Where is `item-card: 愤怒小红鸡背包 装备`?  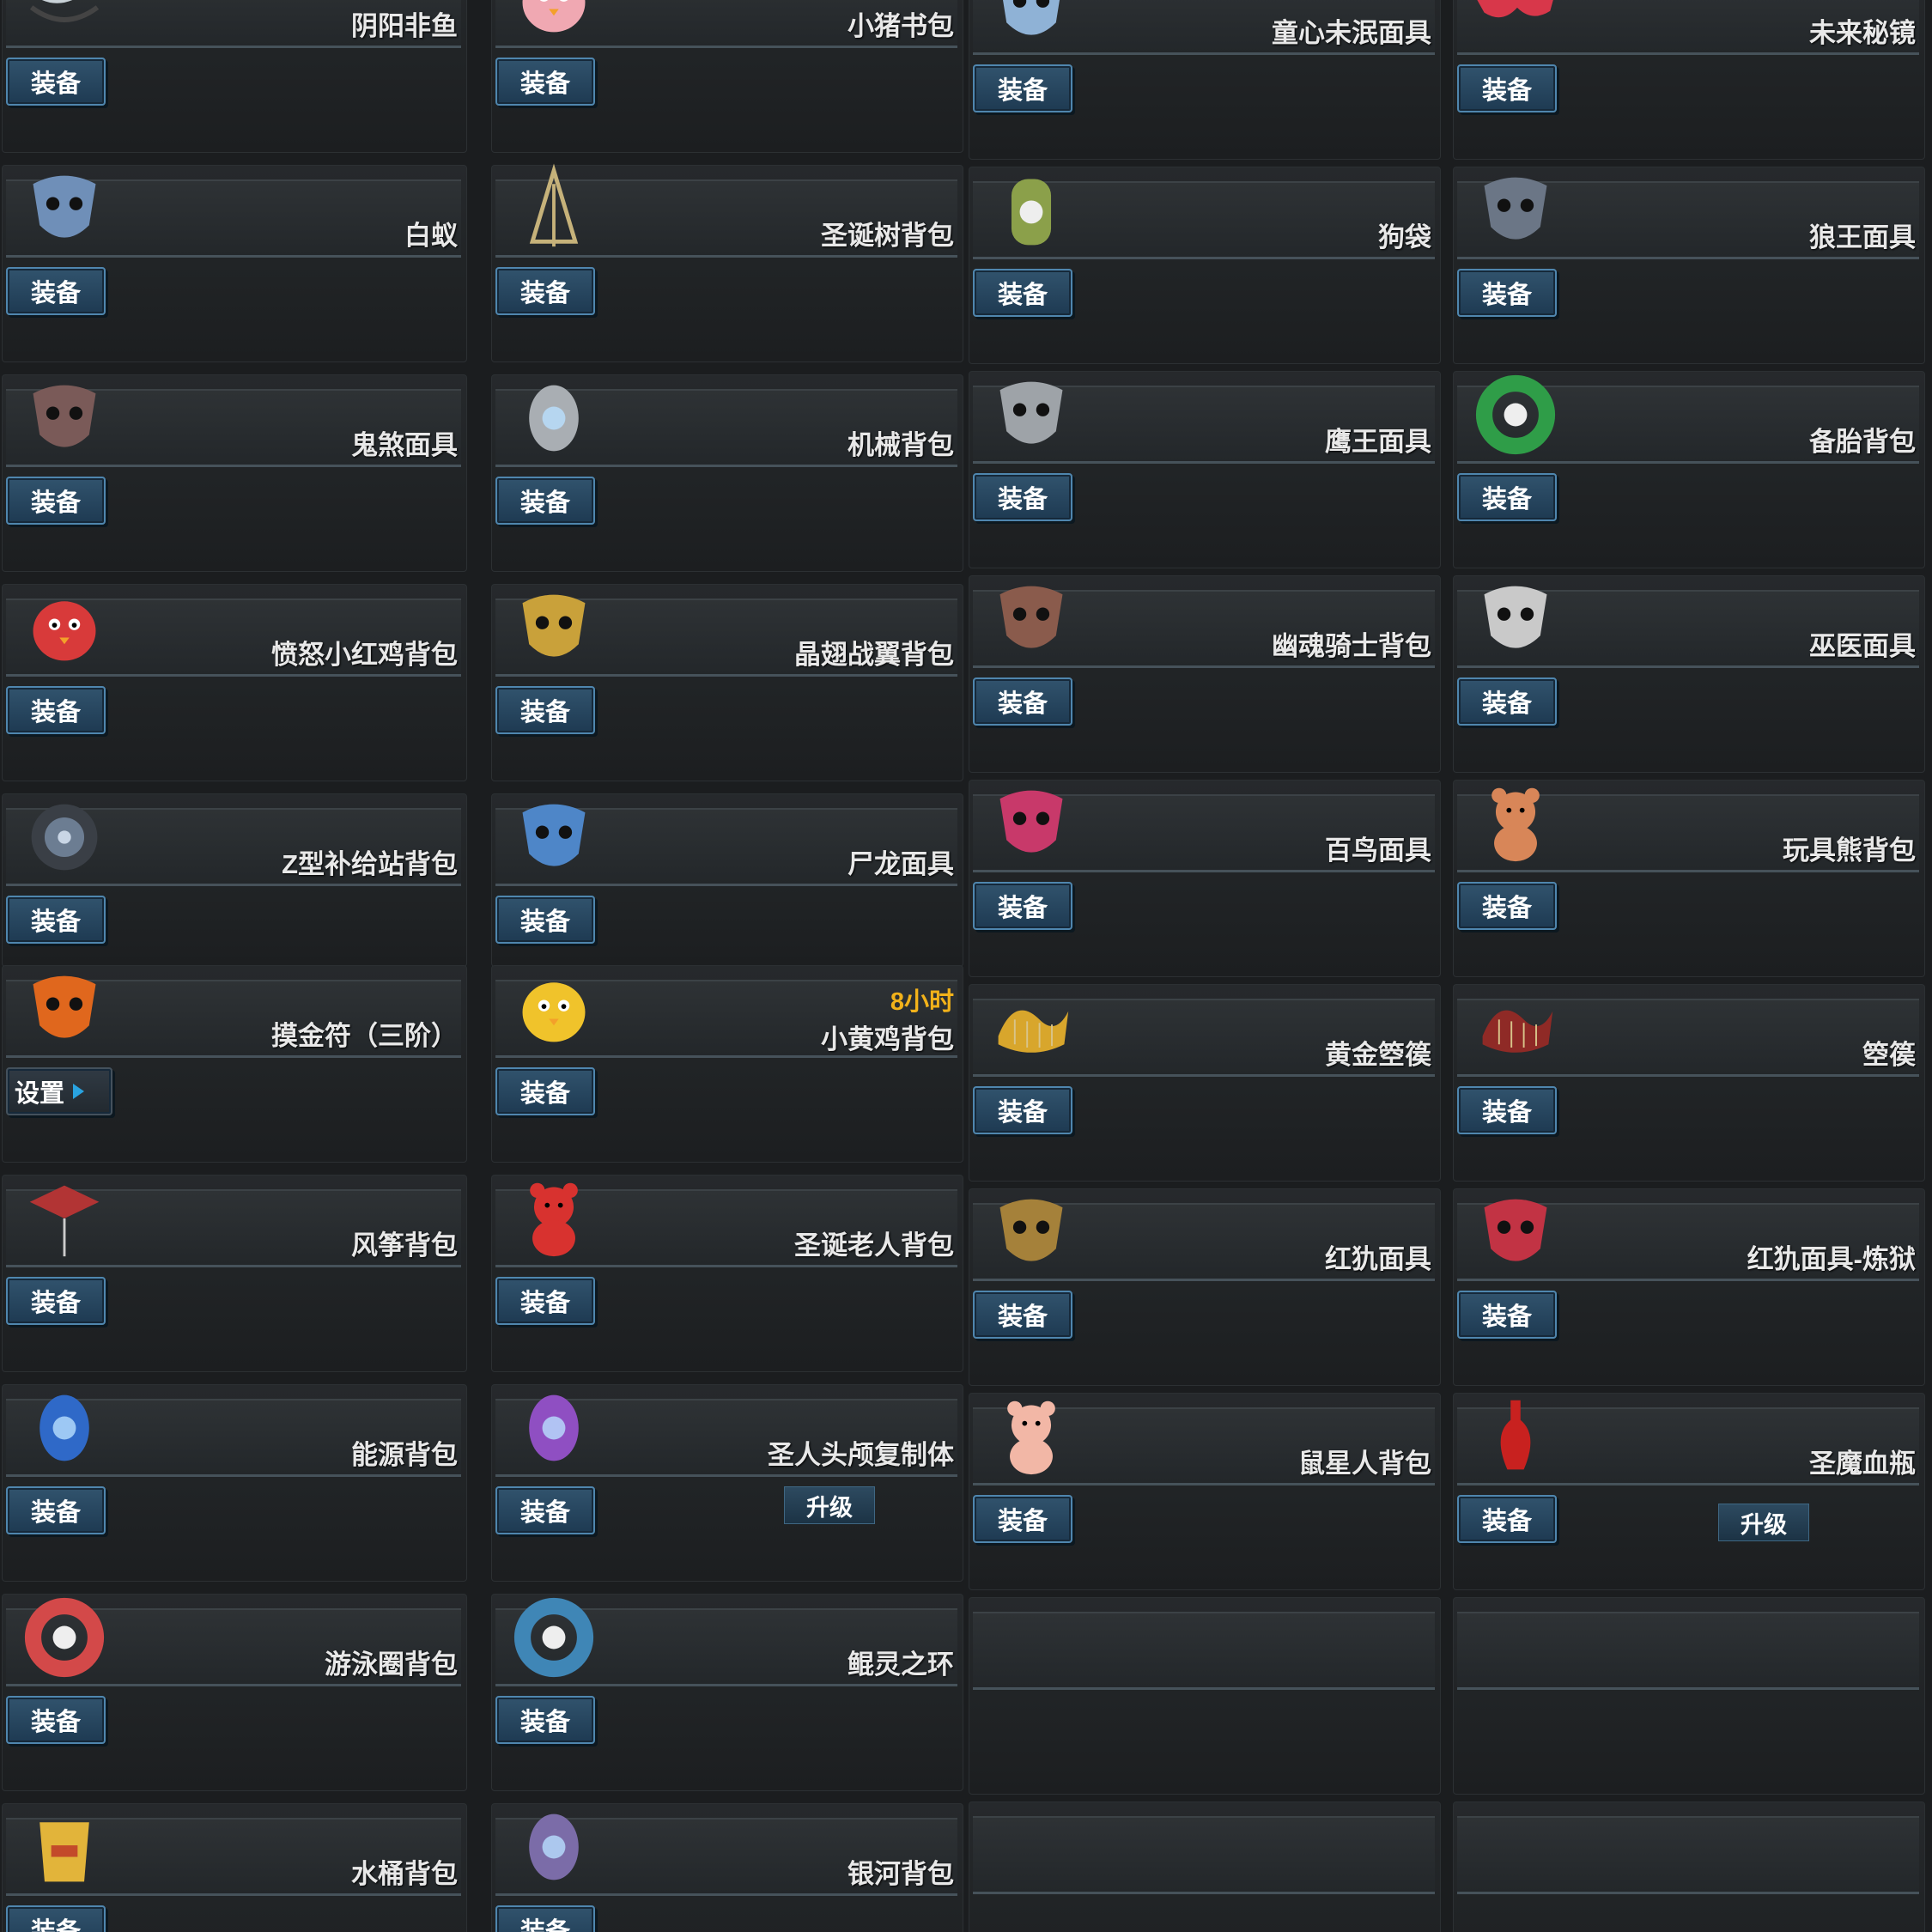 item-card: 愤怒小红鸡背包 装备 is located at coordinates (234, 682).